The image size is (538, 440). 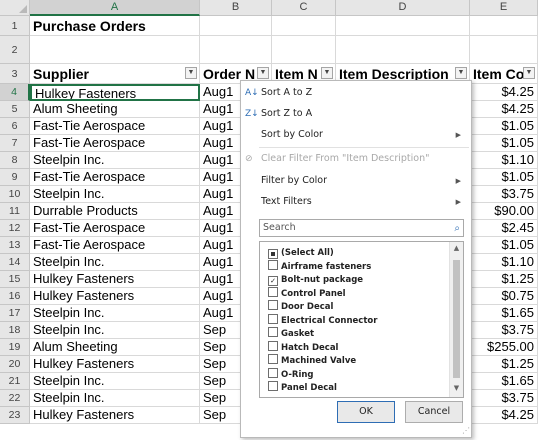 I want to click on select-all-corner, so click(x=15, y=8).